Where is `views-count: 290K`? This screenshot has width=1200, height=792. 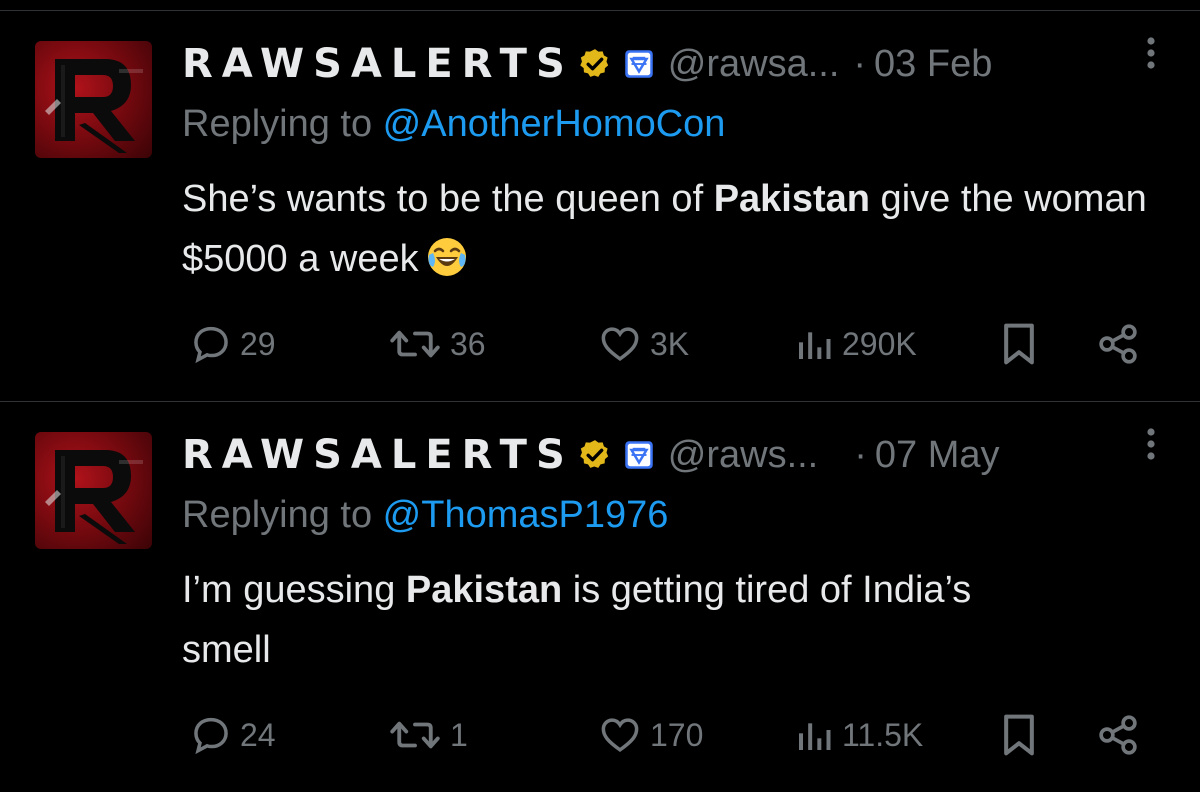
views-count: 290K is located at coordinates (879, 343).